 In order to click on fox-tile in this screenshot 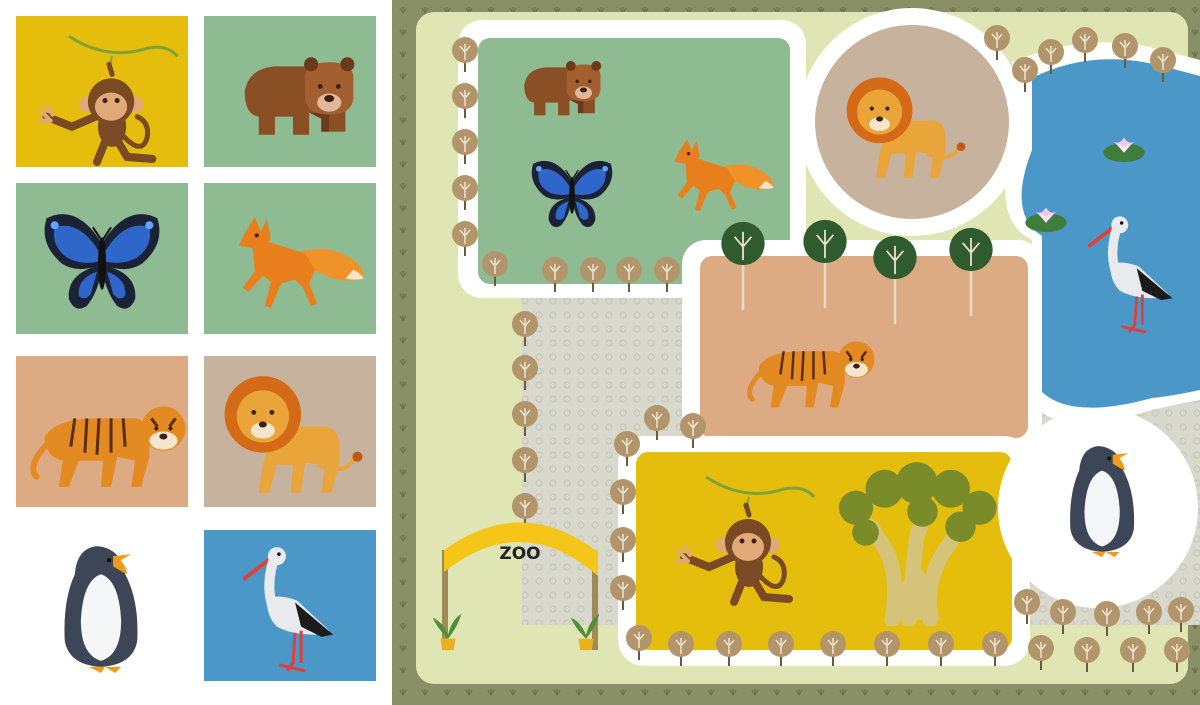, I will do `click(290, 258)`.